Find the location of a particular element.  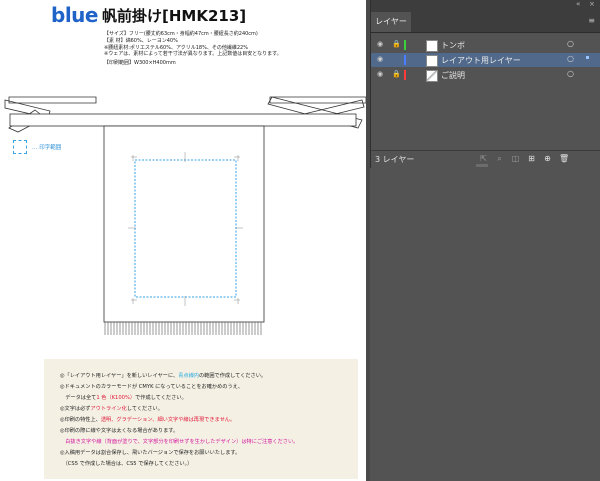

layer-name: ご説明 is located at coordinates (453, 75).